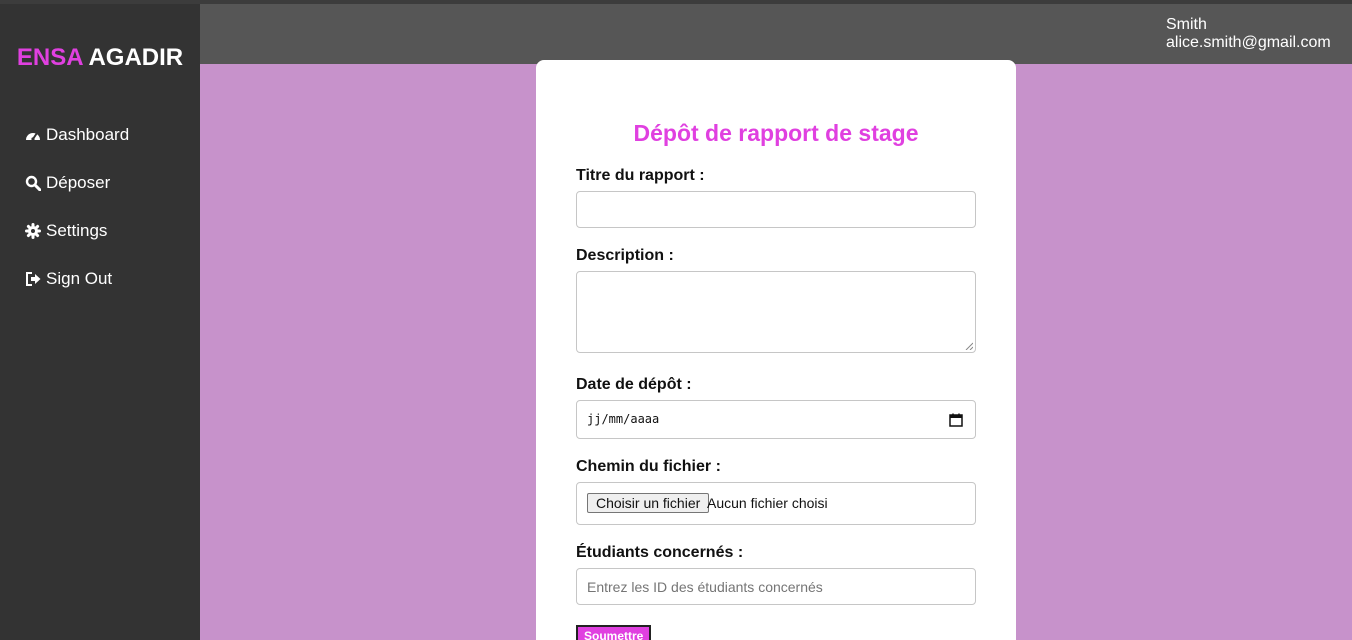 Image resolution: width=1352 pixels, height=640 pixels. I want to click on title-label: Titre du rapport :, so click(640, 175).